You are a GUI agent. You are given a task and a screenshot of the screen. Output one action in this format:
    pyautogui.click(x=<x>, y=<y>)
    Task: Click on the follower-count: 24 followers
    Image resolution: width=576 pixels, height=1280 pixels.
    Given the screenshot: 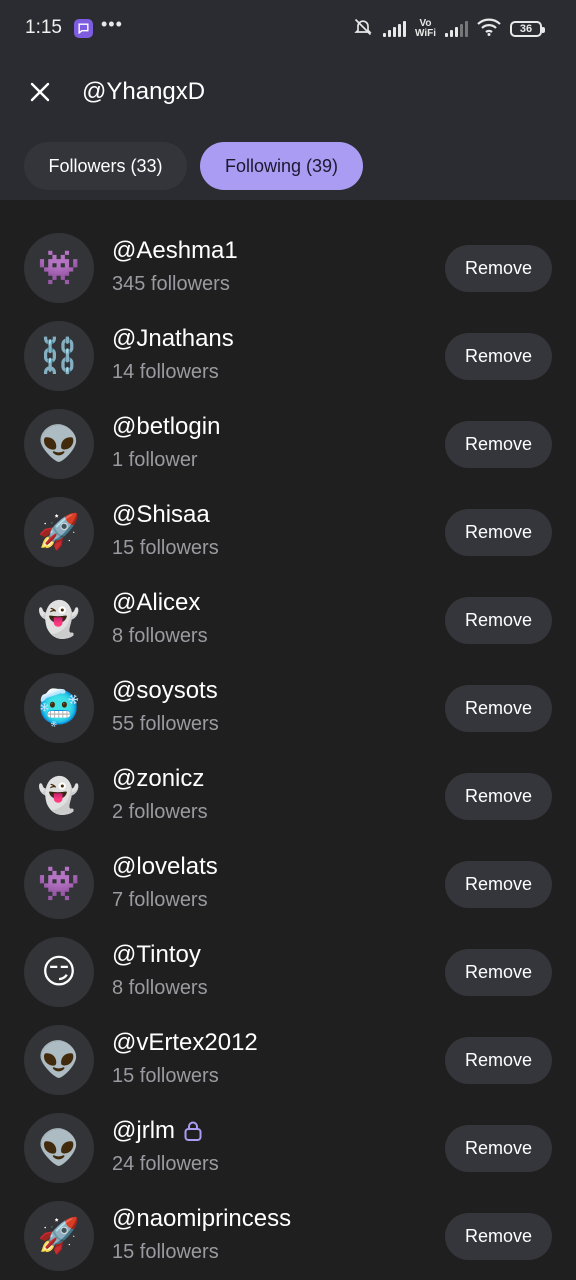 What is the action you would take?
    pyautogui.click(x=165, y=1164)
    